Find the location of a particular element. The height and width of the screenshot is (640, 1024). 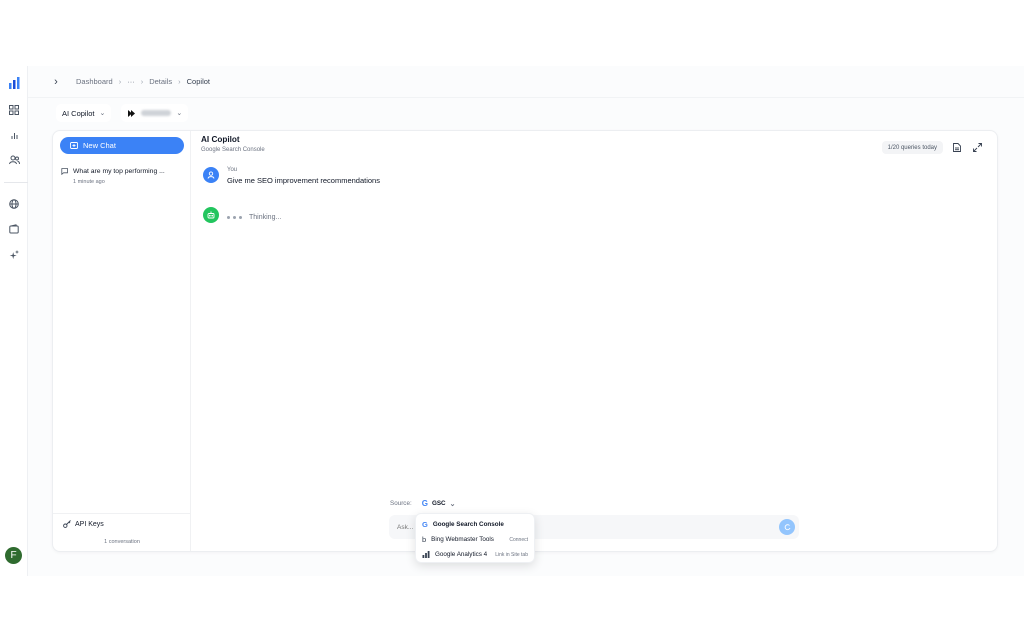

breadcrumb: Dashboard › ··· › Details › Copilot is located at coordinates (143, 81).